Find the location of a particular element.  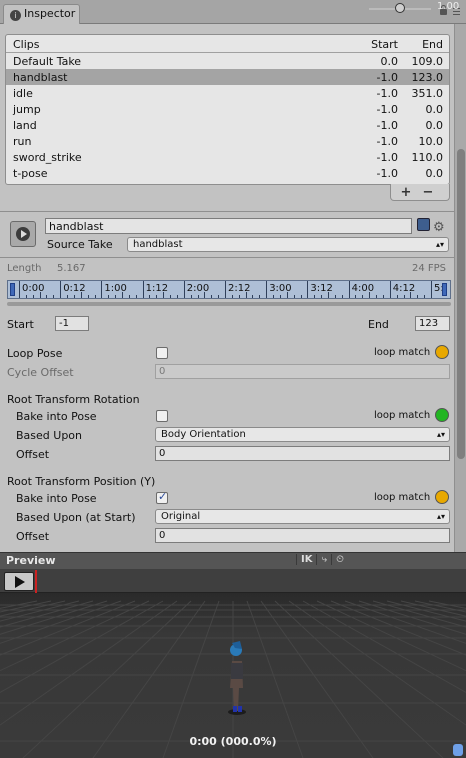

pivot-icon: ⤷ is located at coordinates (323, 559).